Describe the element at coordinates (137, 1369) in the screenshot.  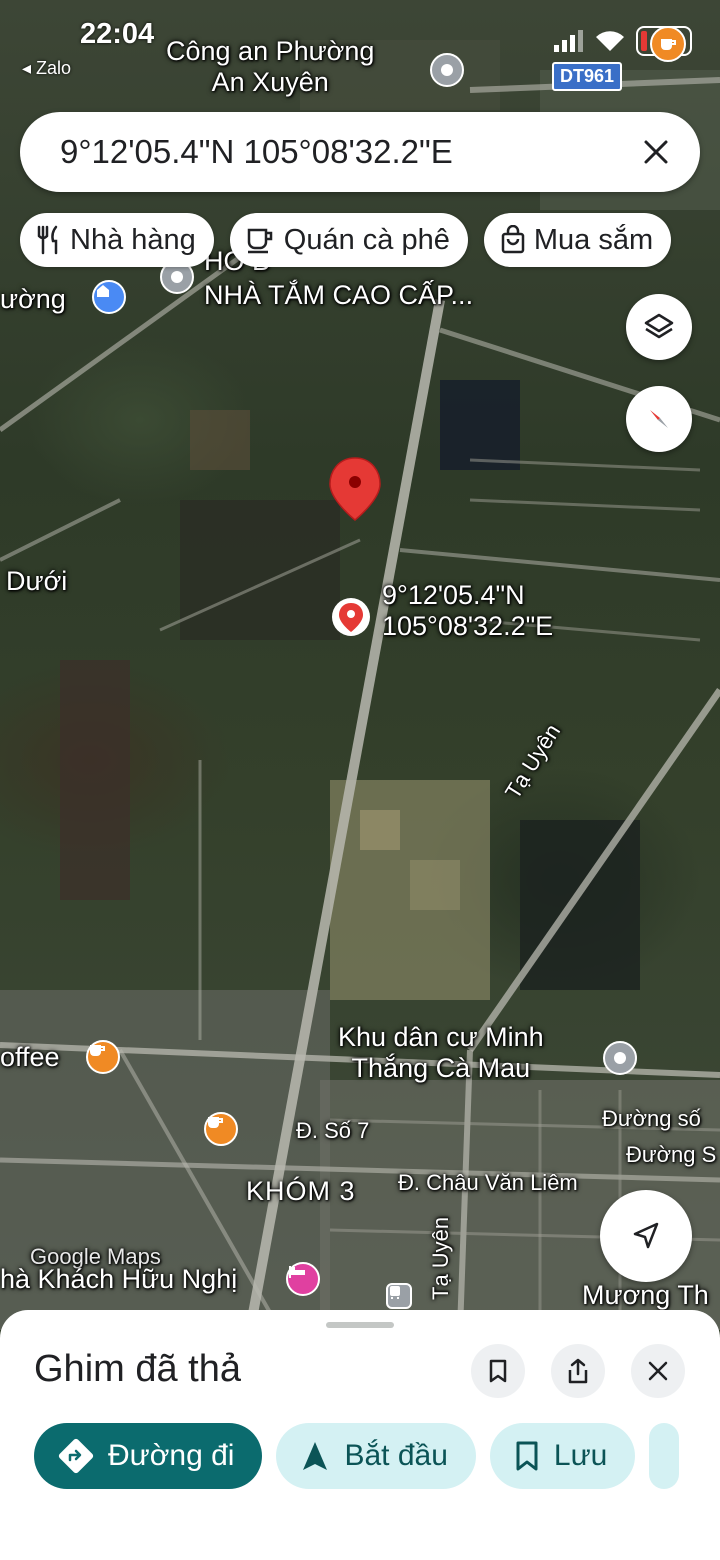
I see `sheet-title: Ghim đã thả` at that location.